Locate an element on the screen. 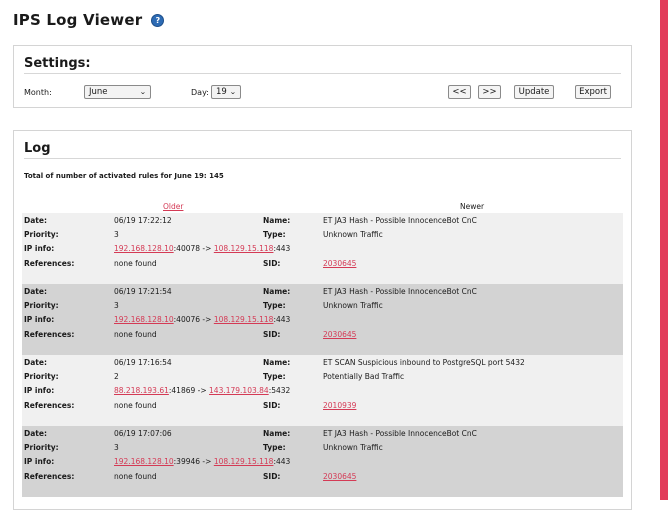  month-label: Month: is located at coordinates (38, 92).